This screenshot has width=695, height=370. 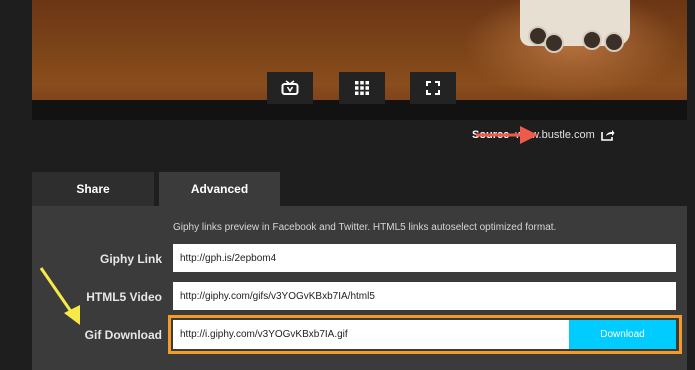 I want to click on share-out-icon, so click(x=607, y=135).